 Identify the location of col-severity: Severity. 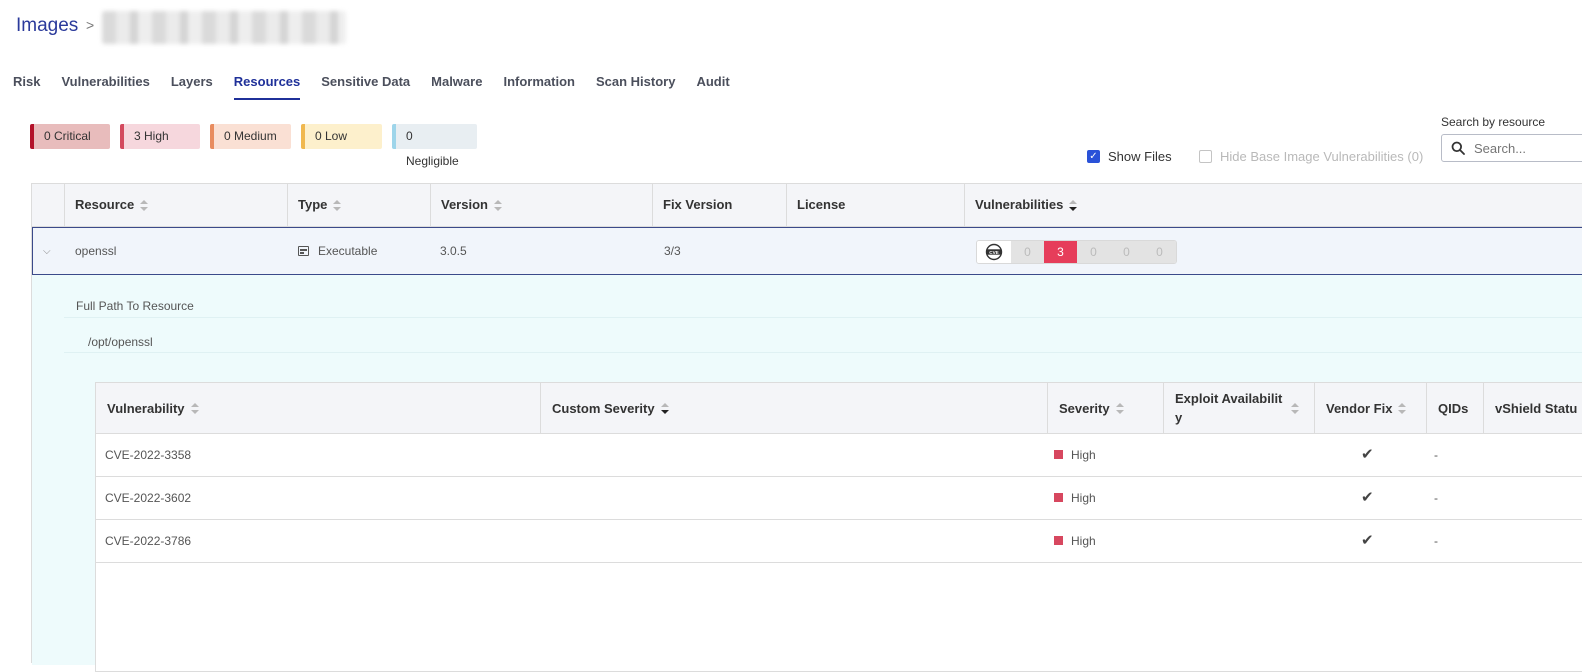
(1105, 408).